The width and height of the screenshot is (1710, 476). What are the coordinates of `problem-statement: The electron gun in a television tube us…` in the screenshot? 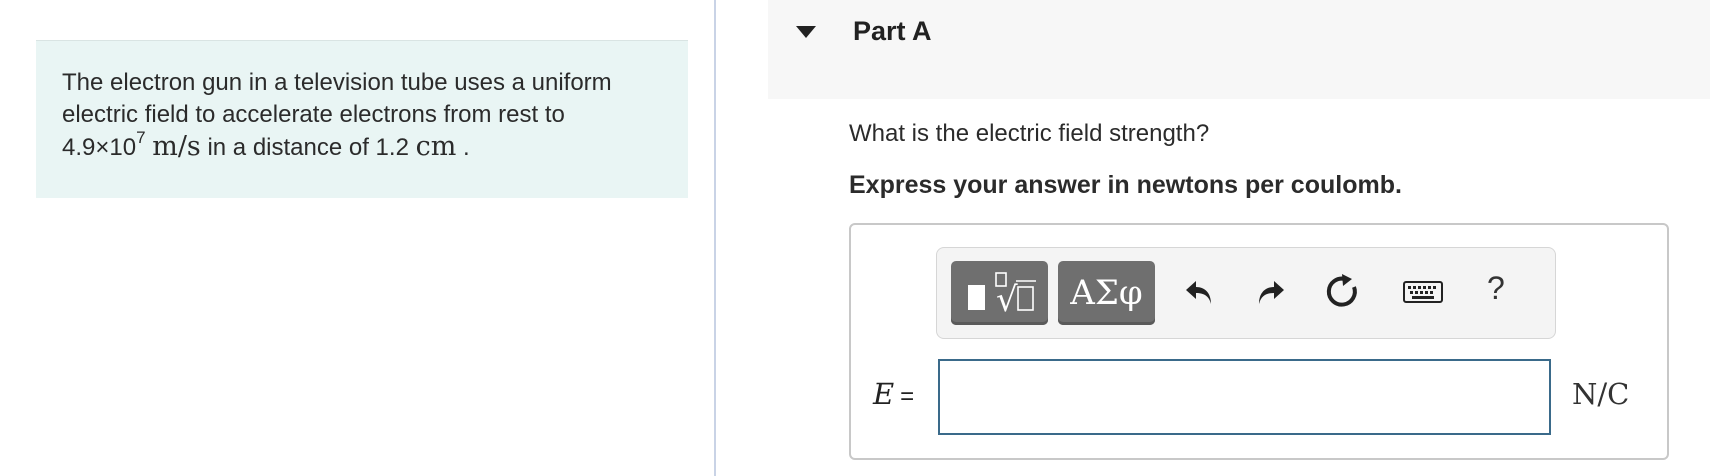 It's located at (362, 119).